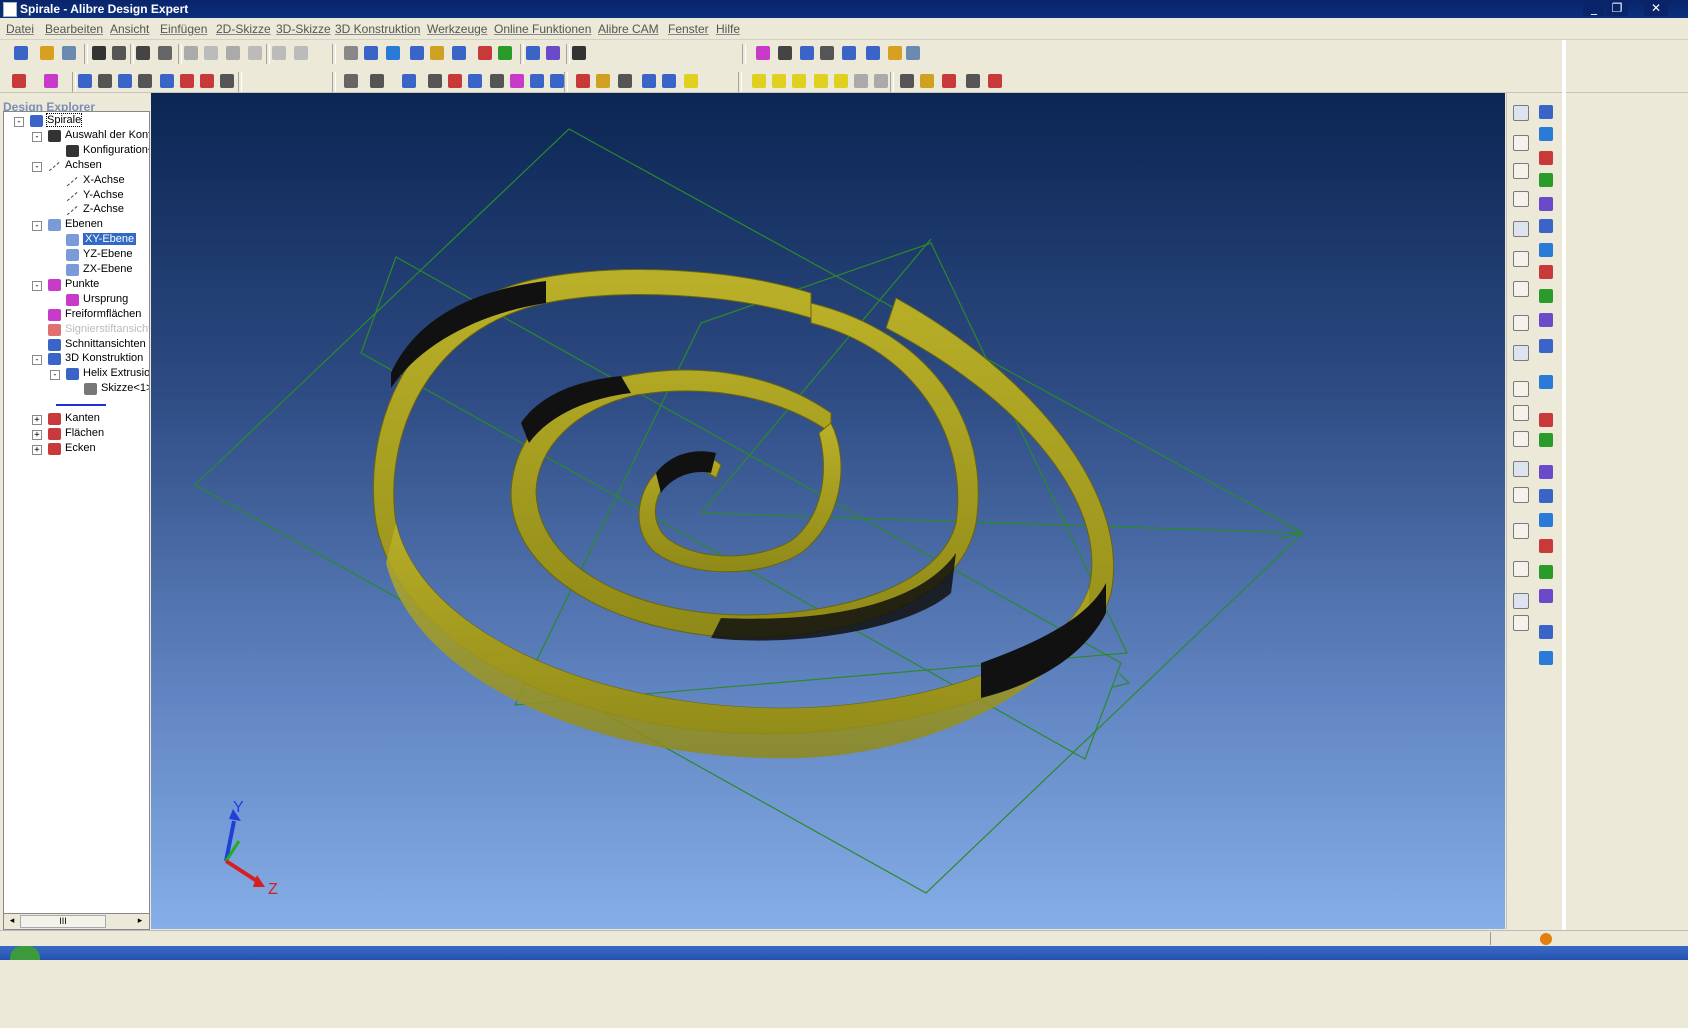  What do you see at coordinates (103, 196) in the screenshot?
I see `tree-item: Y-Achse` at bounding box center [103, 196].